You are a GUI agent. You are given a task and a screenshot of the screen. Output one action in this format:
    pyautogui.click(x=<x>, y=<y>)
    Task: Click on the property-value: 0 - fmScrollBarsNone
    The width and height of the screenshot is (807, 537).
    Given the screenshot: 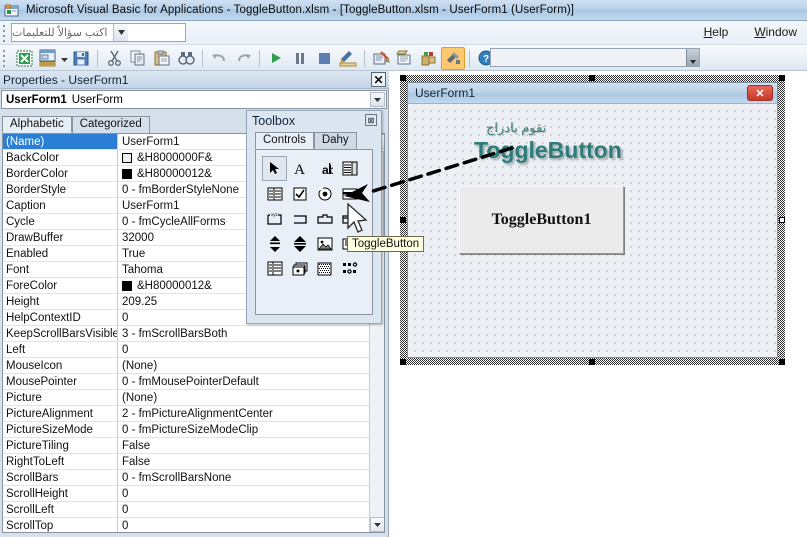 What is the action you would take?
    pyautogui.click(x=244, y=477)
    